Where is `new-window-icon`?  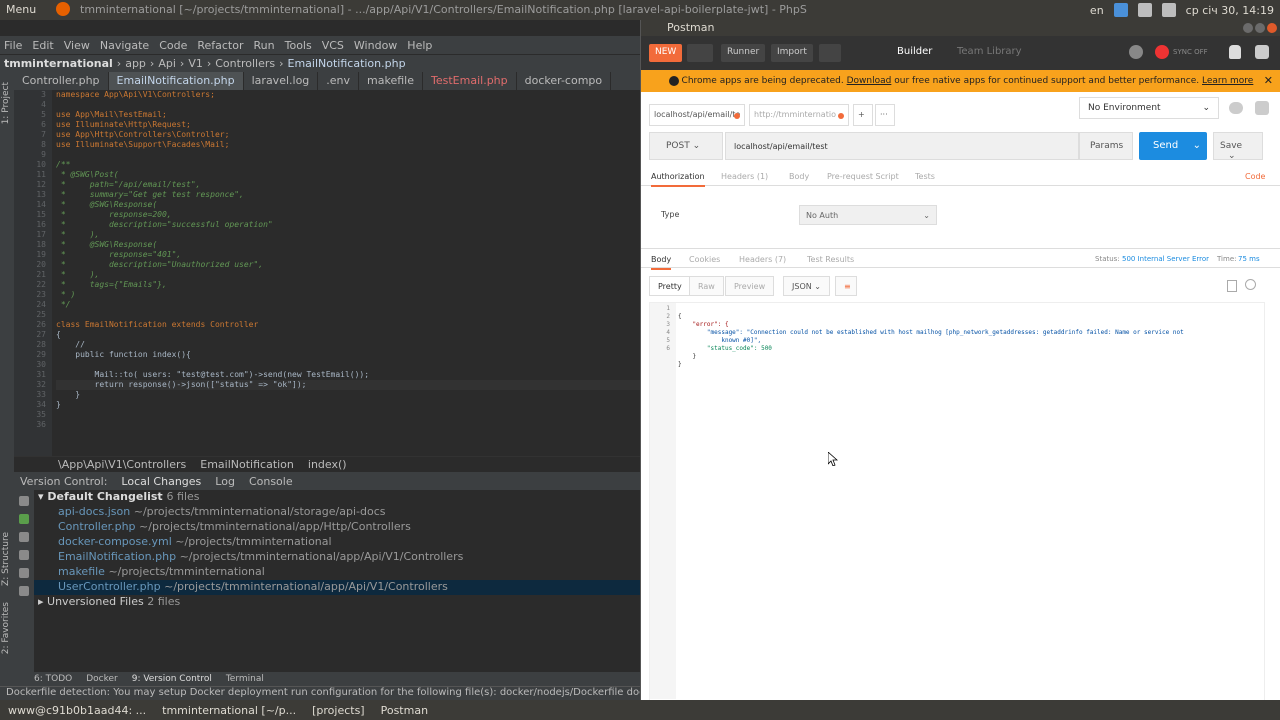 new-window-icon is located at coordinates (830, 53).